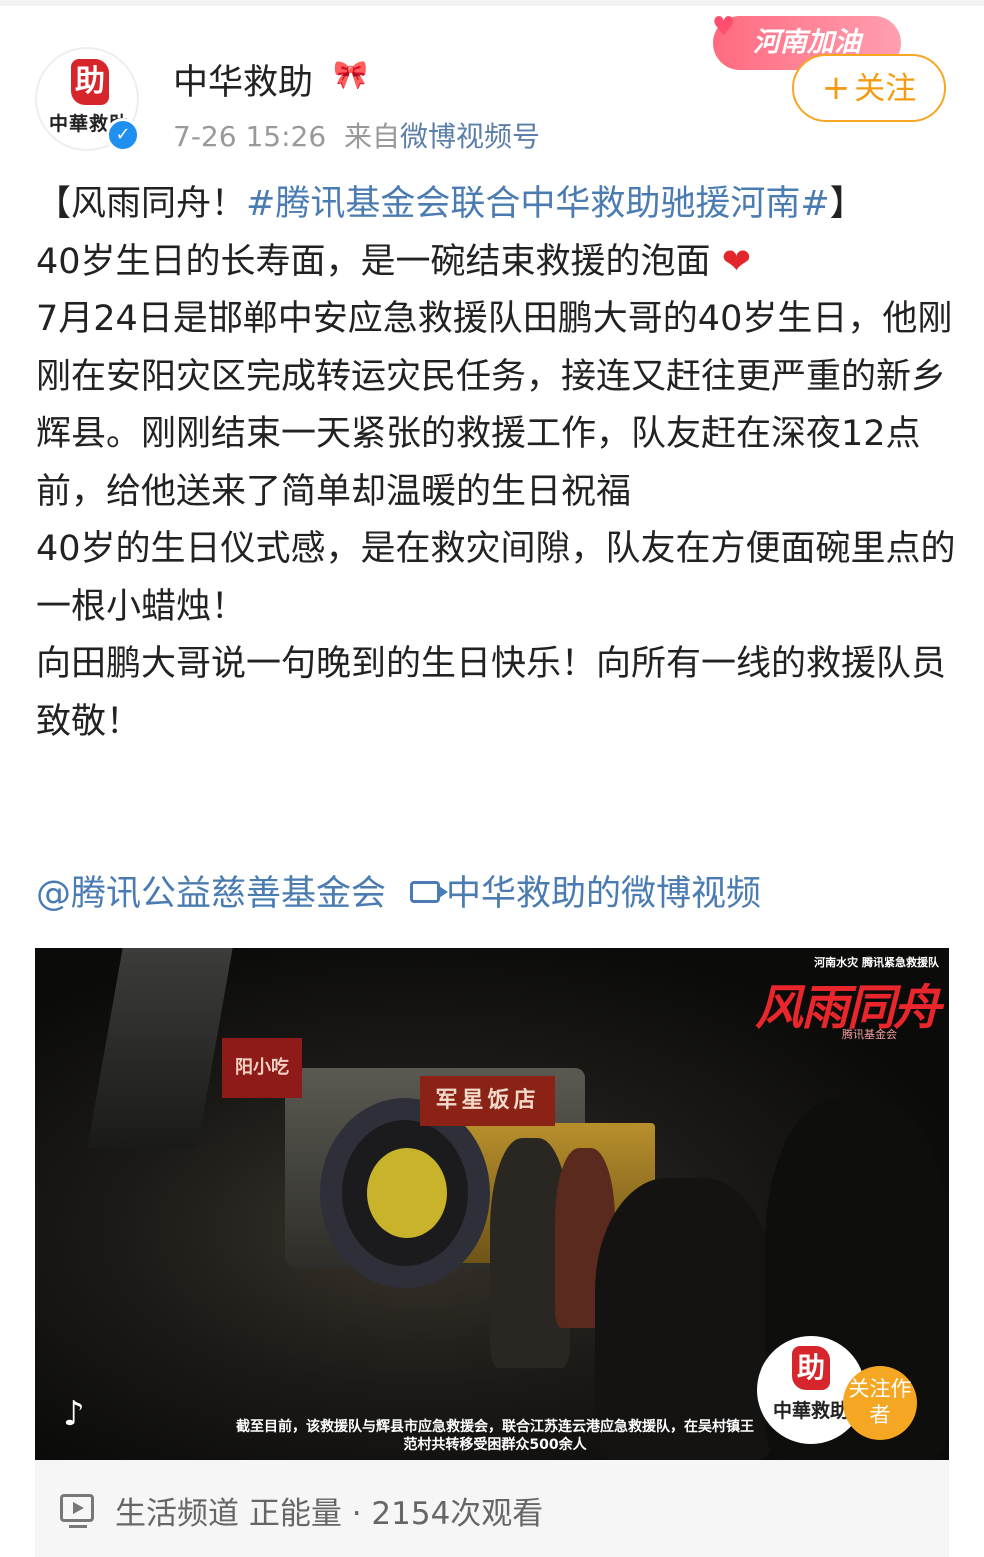 The width and height of the screenshot is (984, 1557). What do you see at coordinates (243, 79) in the screenshot?
I see `username: 中华救助` at bounding box center [243, 79].